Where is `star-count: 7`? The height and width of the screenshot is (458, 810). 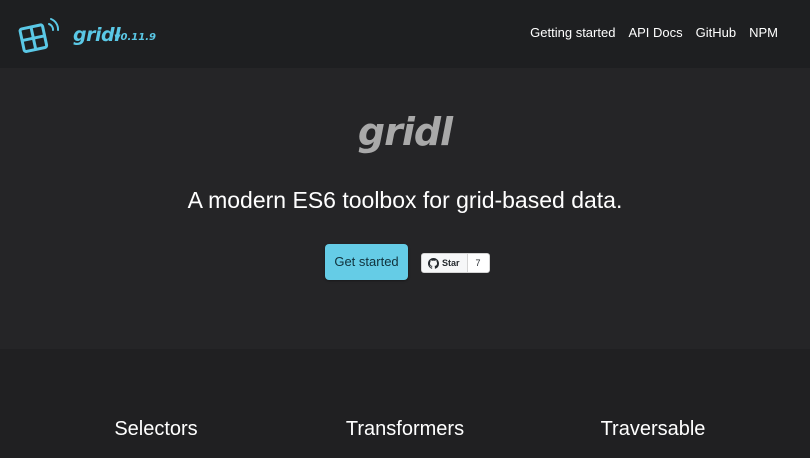
star-count: 7 is located at coordinates (478, 263).